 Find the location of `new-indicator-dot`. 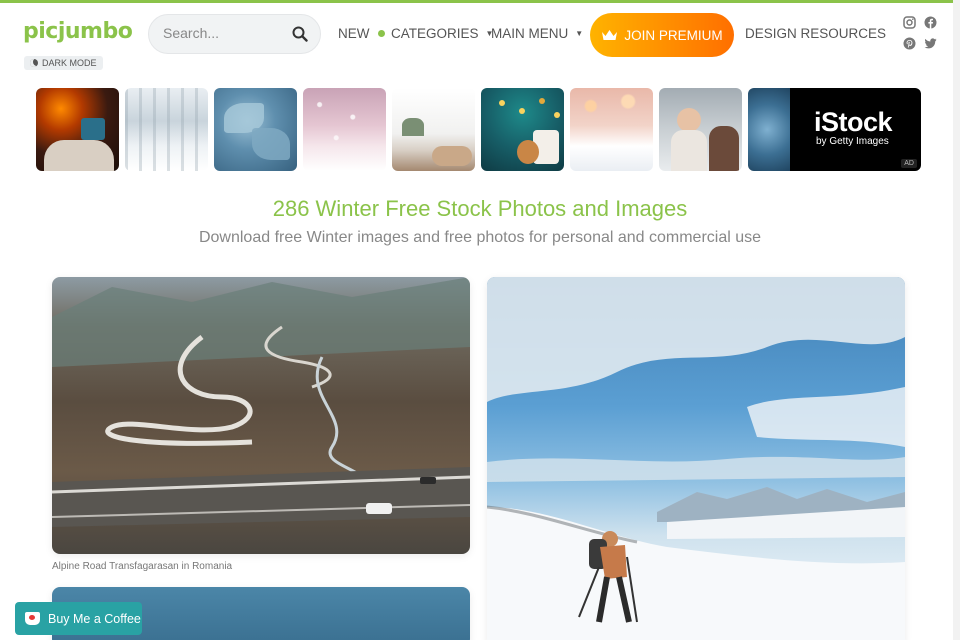

new-indicator-dot is located at coordinates (381, 33).